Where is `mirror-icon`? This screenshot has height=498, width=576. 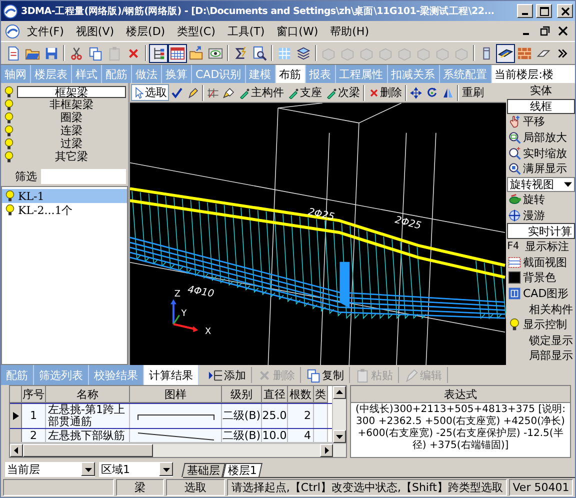
mirror-icon is located at coordinates (448, 92).